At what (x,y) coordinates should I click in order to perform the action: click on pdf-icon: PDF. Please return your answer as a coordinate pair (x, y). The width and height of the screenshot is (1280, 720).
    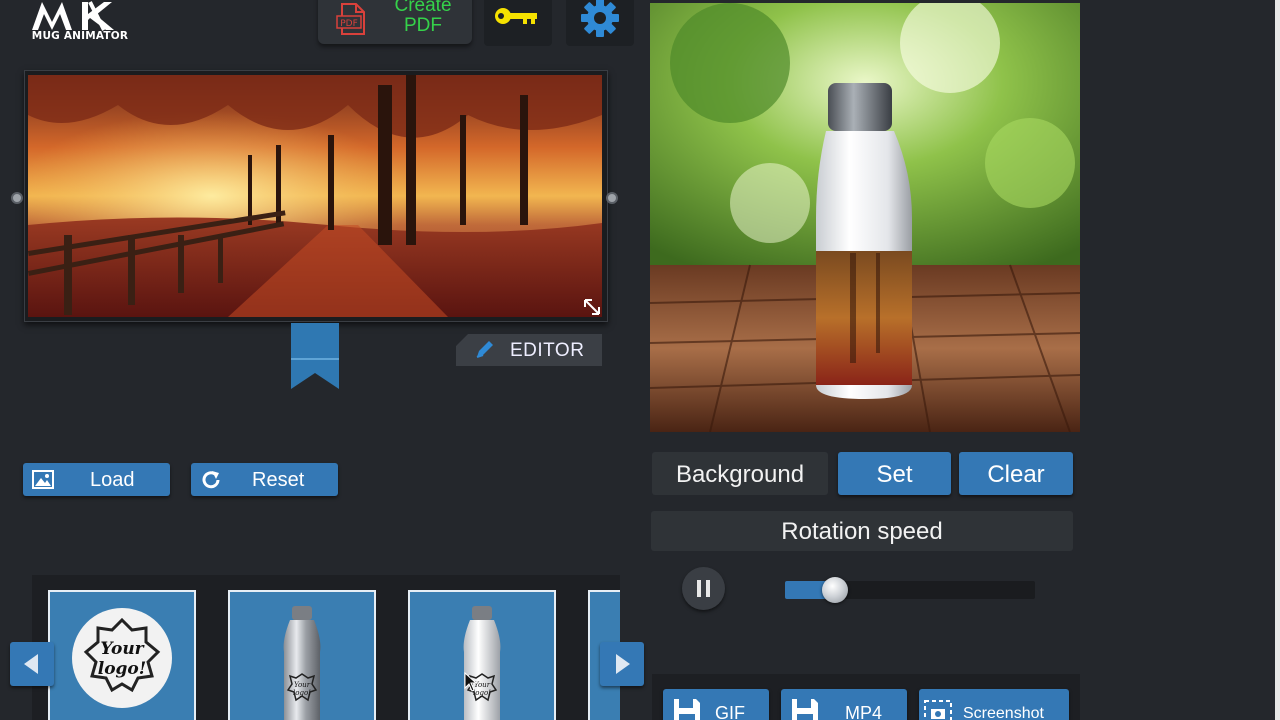
    Looking at the image, I should click on (352, 21).